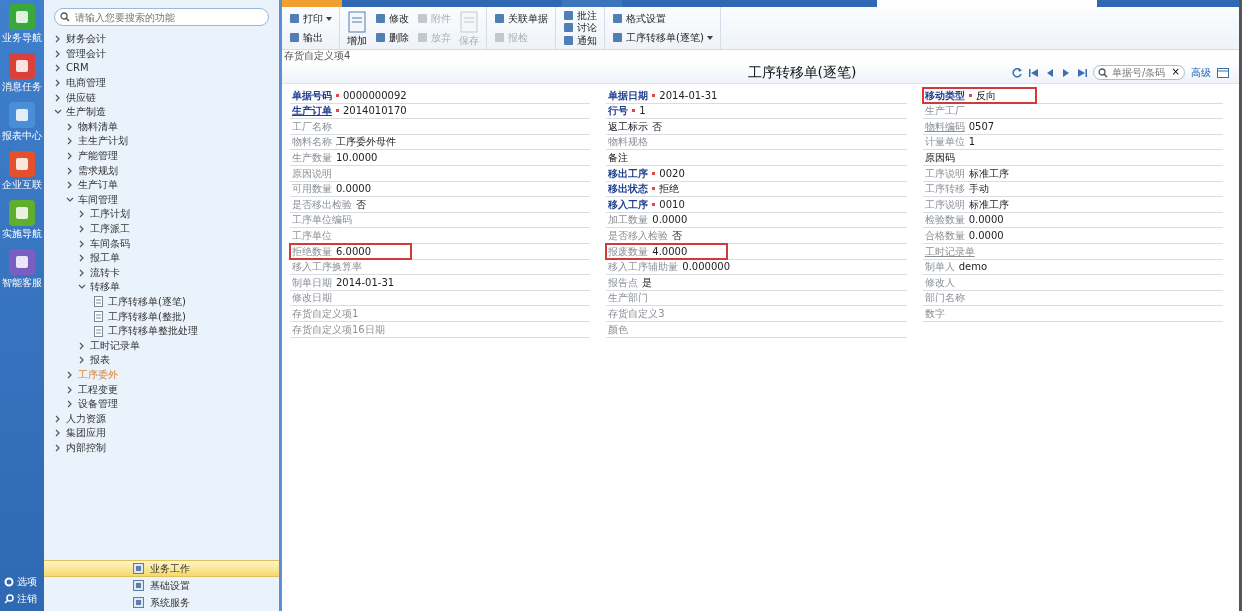  Describe the element at coordinates (110, 243) in the screenshot. I see `tree-item: 车间条码` at that location.